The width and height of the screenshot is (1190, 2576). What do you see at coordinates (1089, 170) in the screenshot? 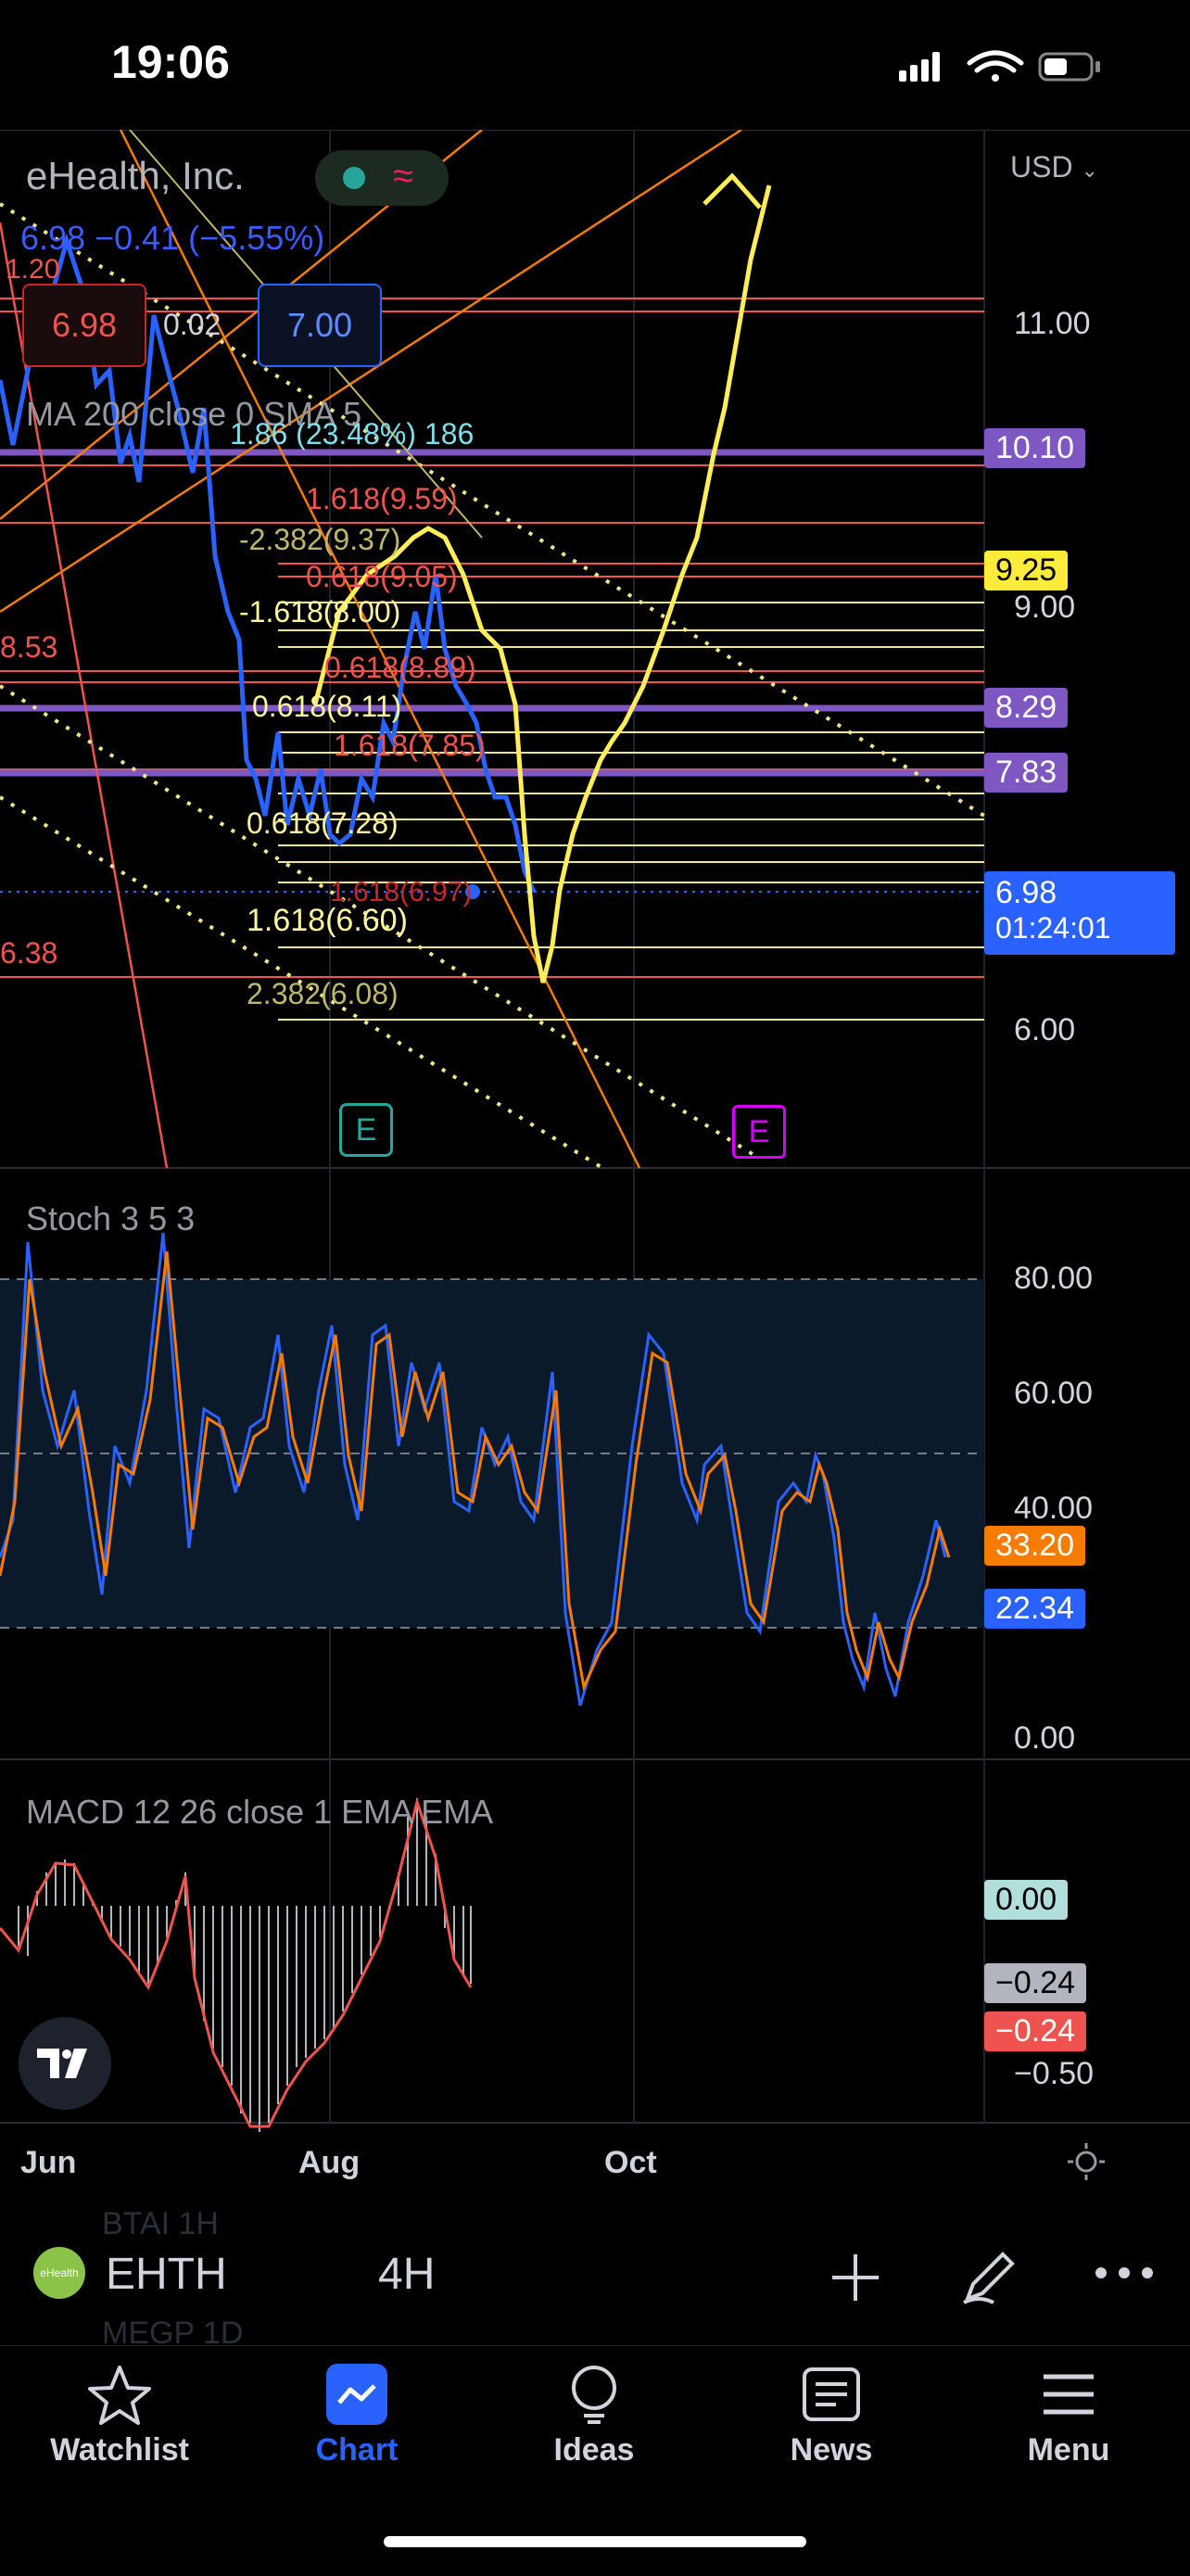
I see `chevron-down-icon: ⌄` at bounding box center [1089, 170].